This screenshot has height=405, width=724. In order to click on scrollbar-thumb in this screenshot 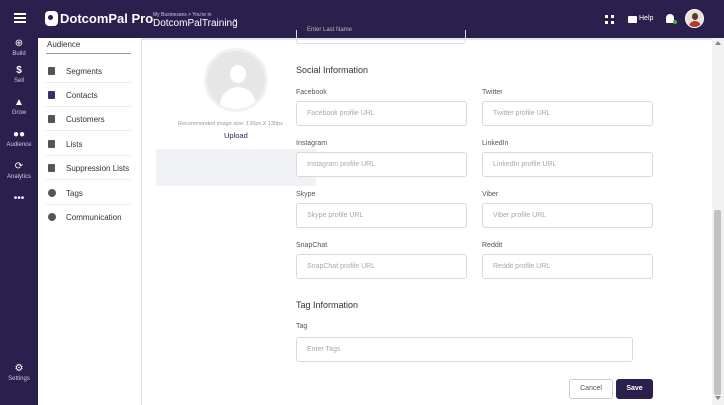, I will do `click(717, 302)`.